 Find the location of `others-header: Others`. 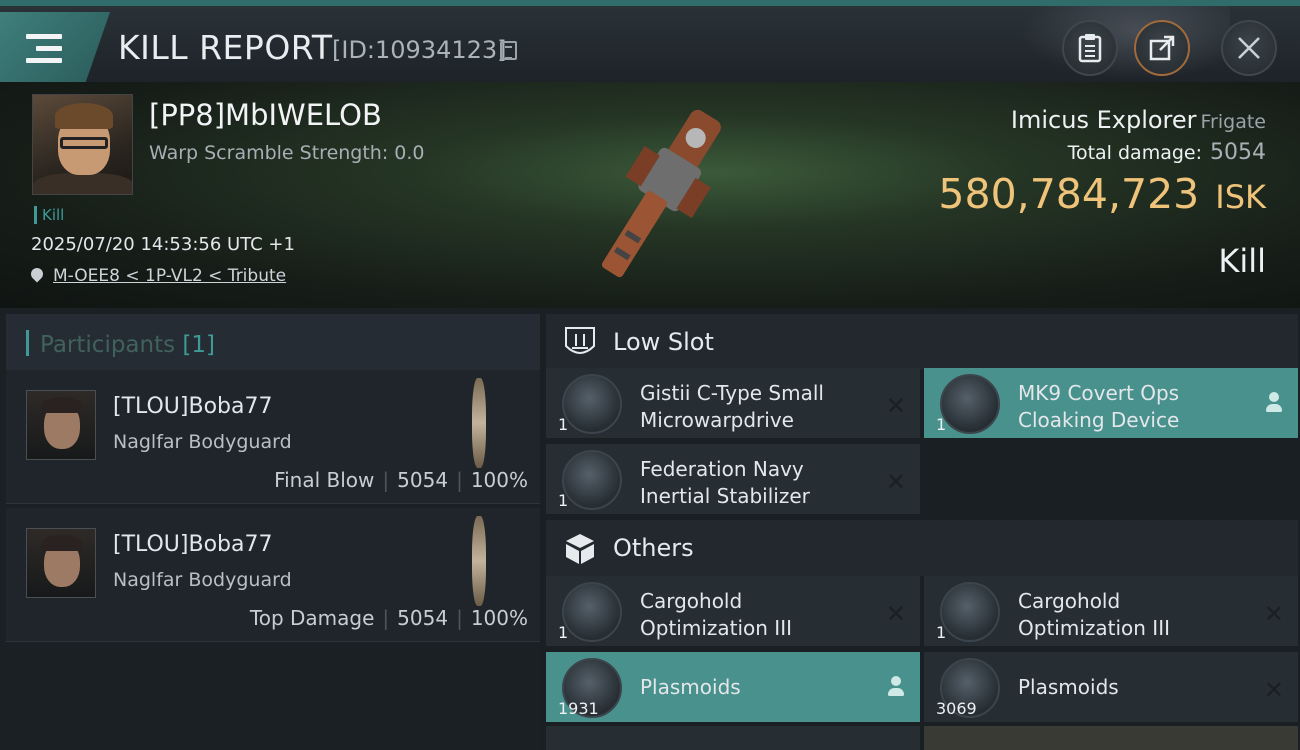

others-header: Others is located at coordinates (922, 548).